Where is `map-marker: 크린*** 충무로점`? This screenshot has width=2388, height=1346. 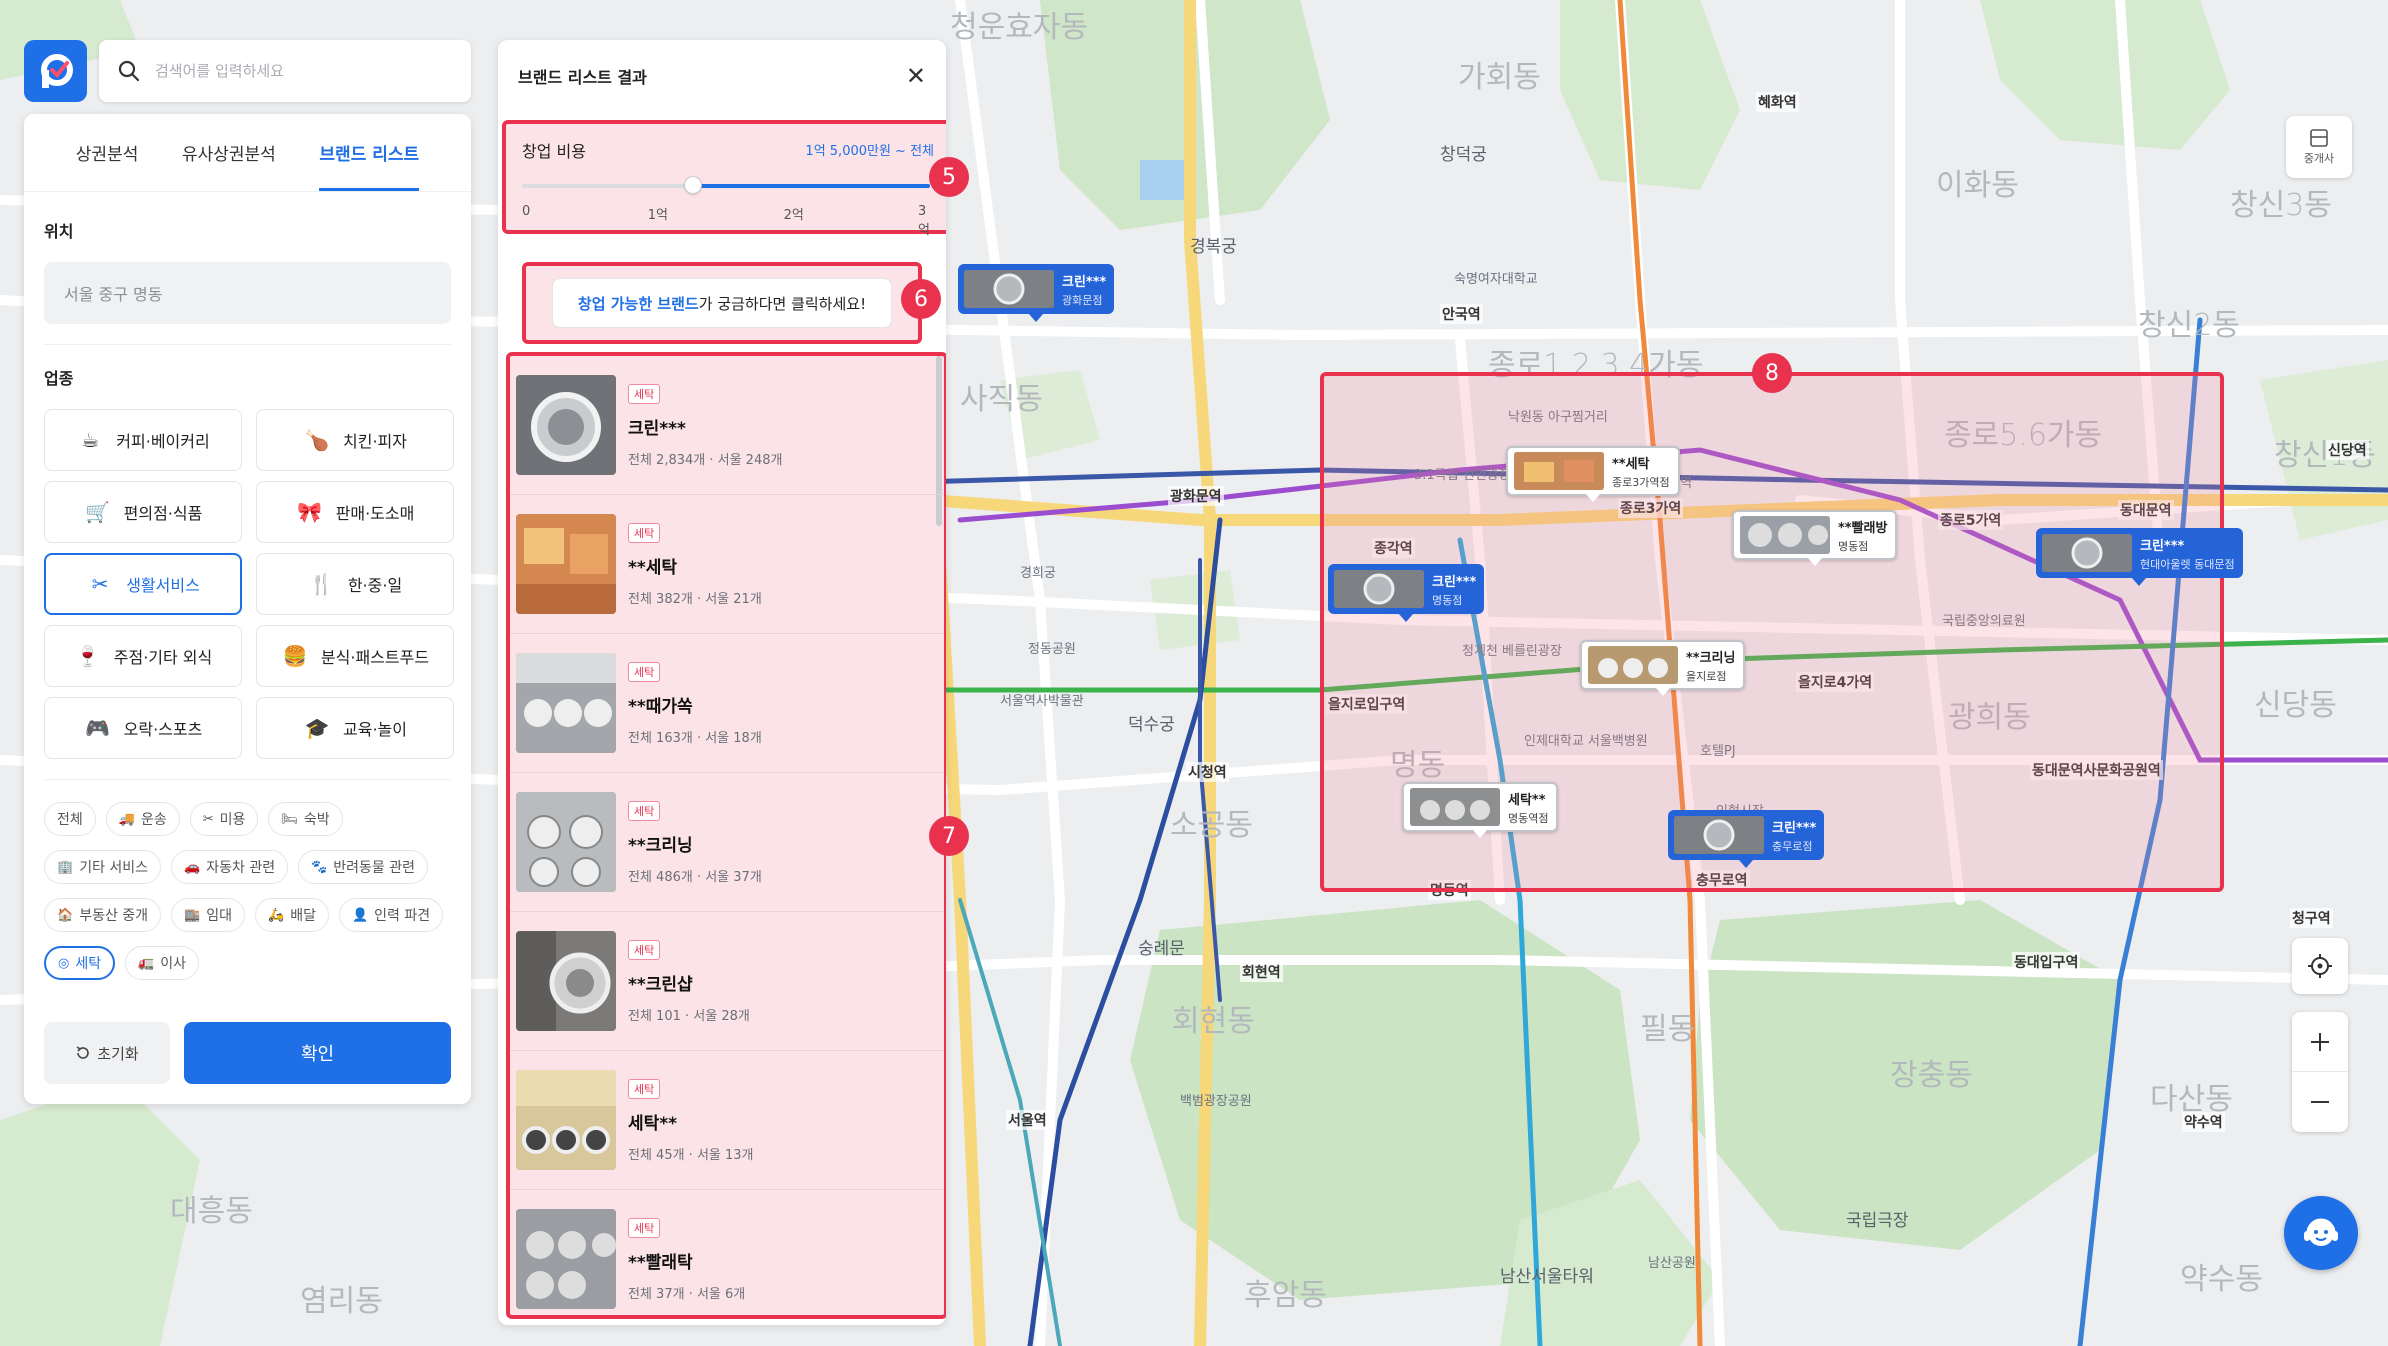 map-marker: 크린*** 충무로점 is located at coordinates (1746, 835).